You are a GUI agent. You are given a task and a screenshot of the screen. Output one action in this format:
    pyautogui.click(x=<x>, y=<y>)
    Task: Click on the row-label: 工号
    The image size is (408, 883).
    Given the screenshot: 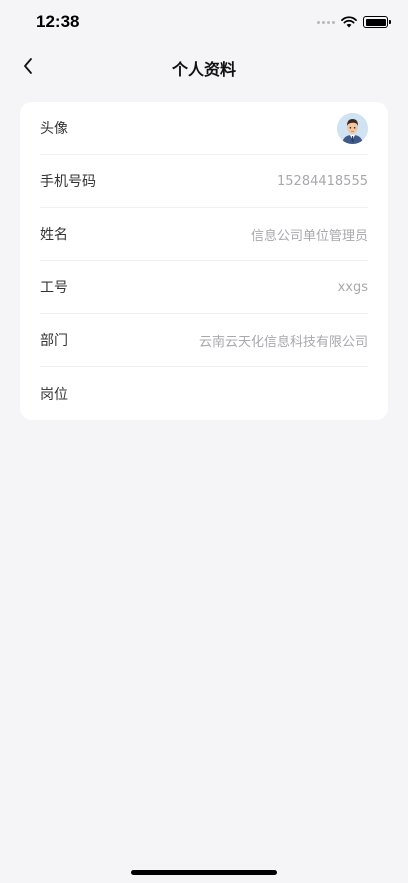 What is the action you would take?
    pyautogui.click(x=54, y=288)
    